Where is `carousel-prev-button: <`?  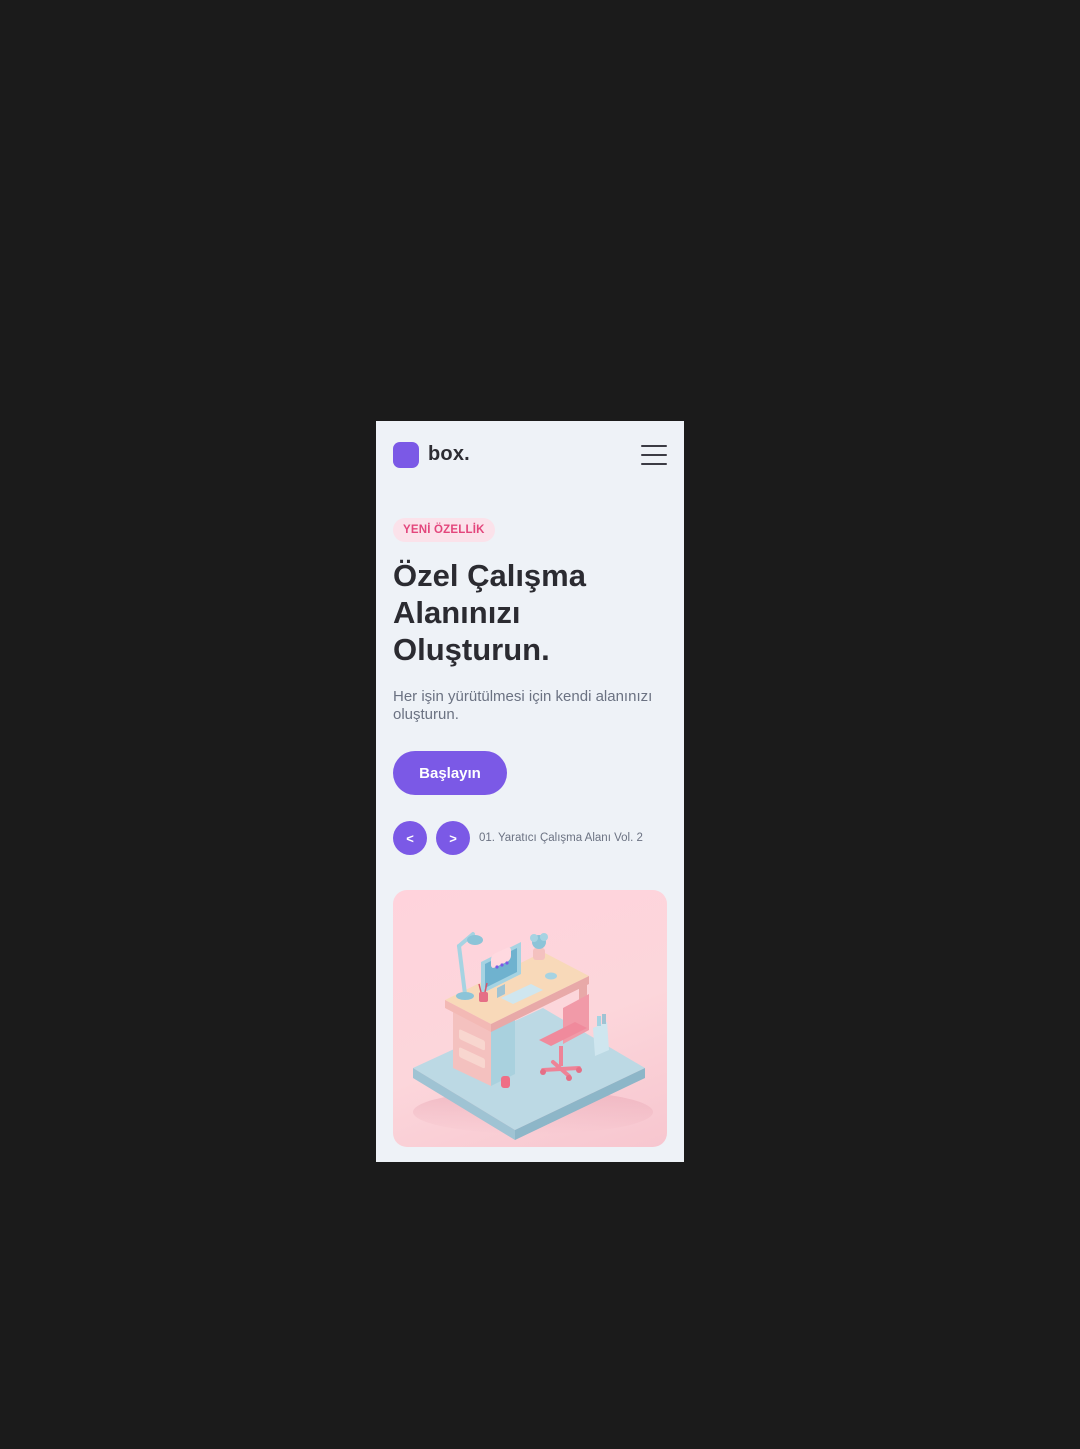 carousel-prev-button: < is located at coordinates (410, 838).